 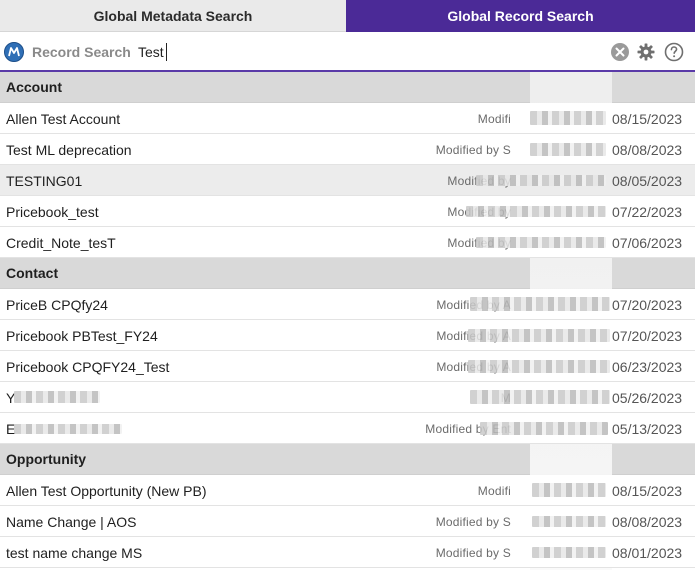 What do you see at coordinates (44, 181) in the screenshot?
I see `record-name: TESTING01` at bounding box center [44, 181].